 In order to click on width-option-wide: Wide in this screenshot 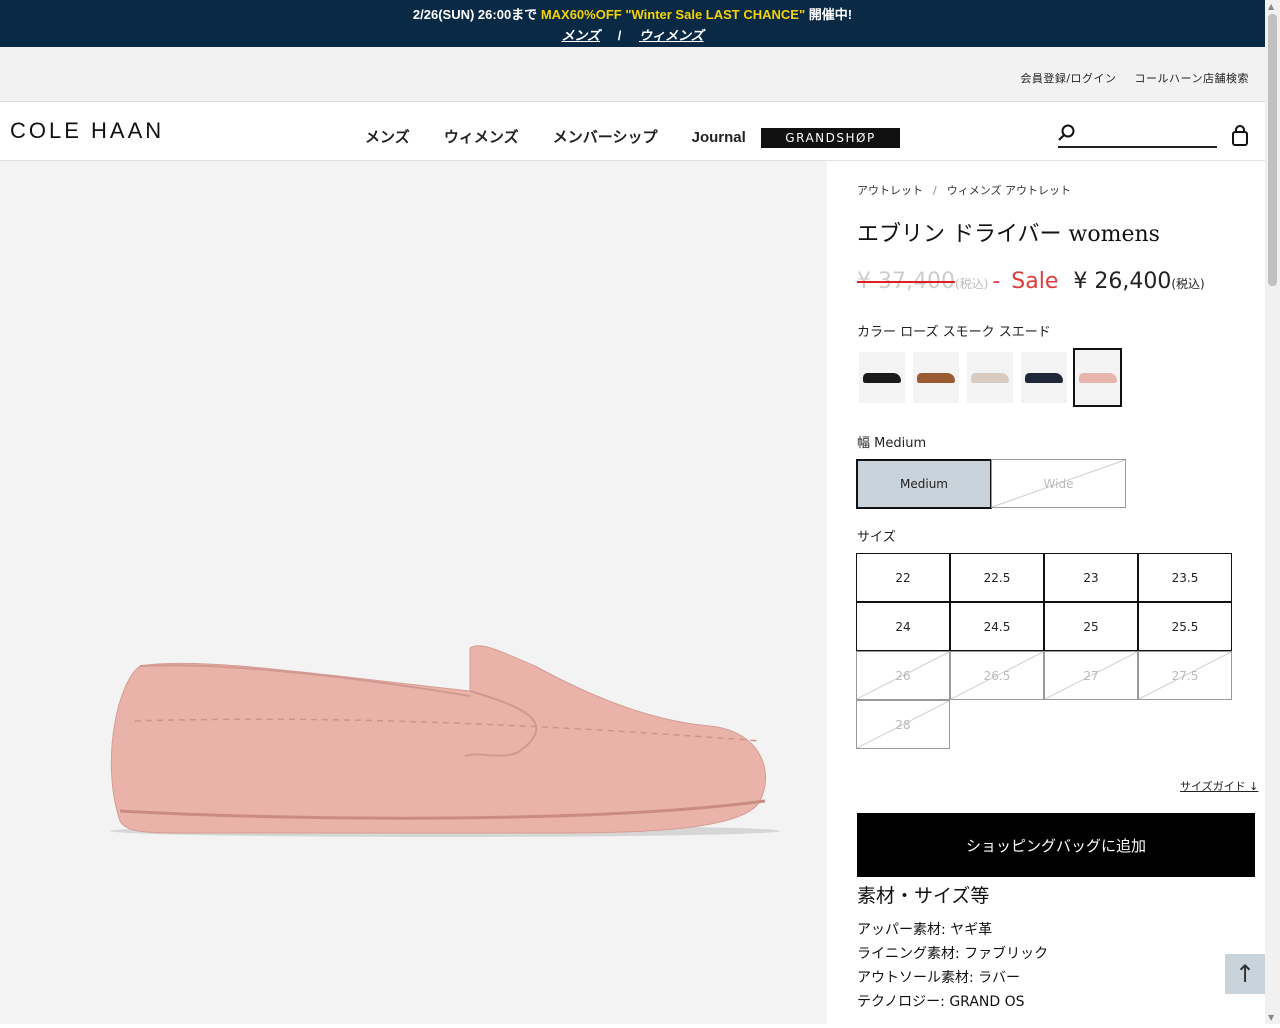, I will do `click(1058, 483)`.